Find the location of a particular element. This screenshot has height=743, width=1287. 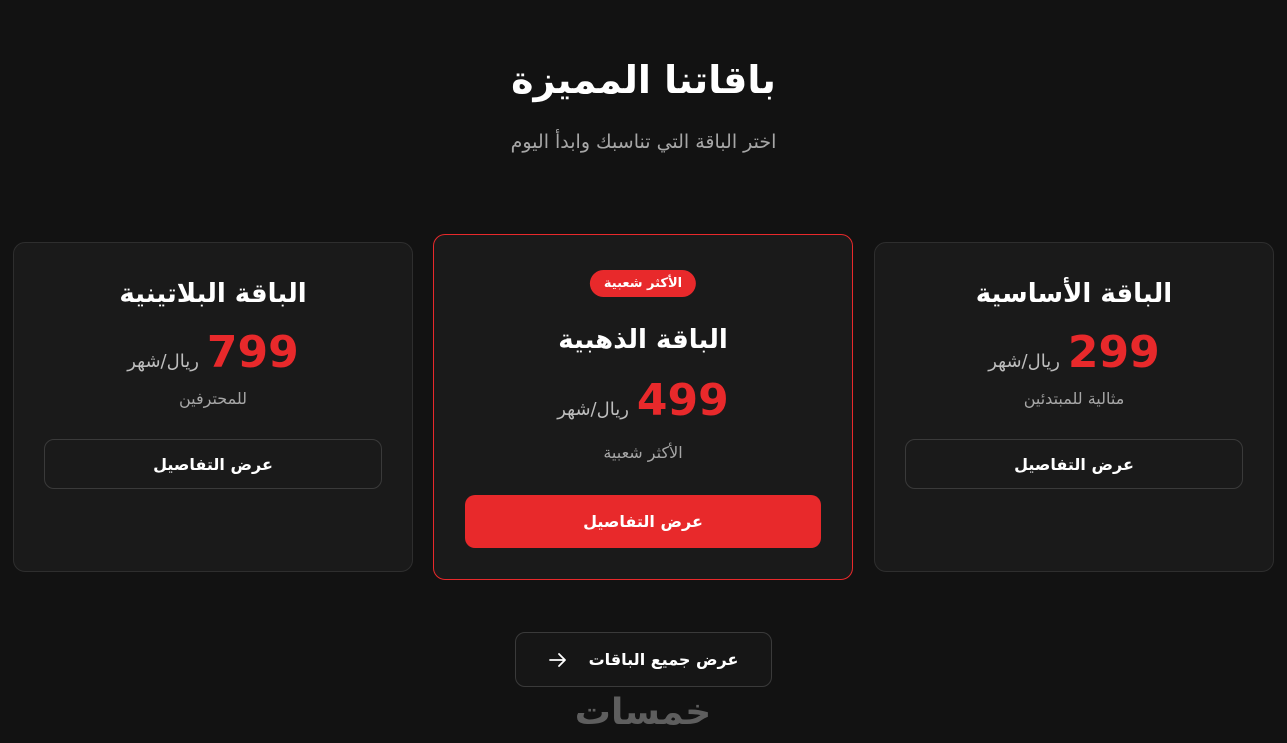

section-title: باقاتنا المميزة is located at coordinates (643, 80).